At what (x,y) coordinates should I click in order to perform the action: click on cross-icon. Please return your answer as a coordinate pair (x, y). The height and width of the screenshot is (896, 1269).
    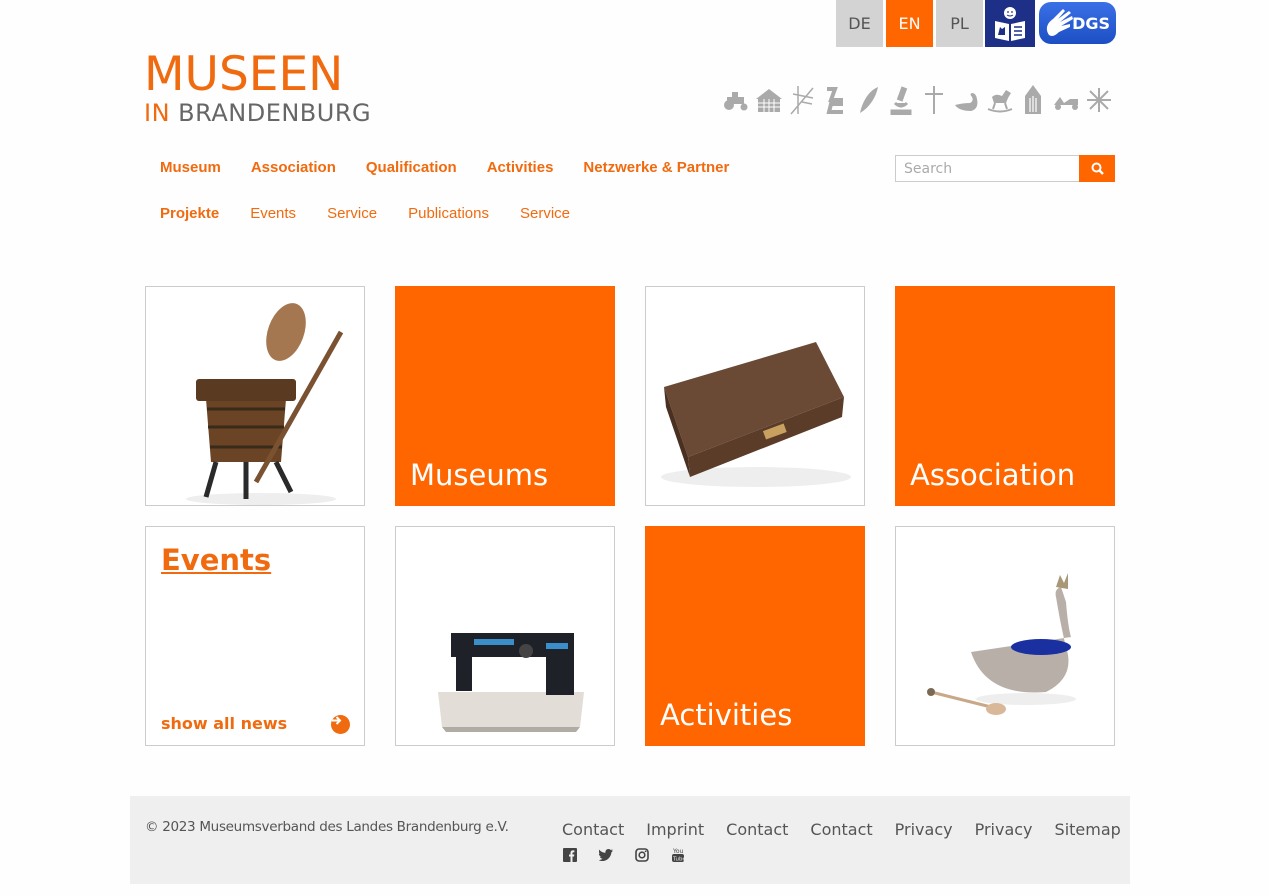
    Looking at the image, I should click on (934, 100).